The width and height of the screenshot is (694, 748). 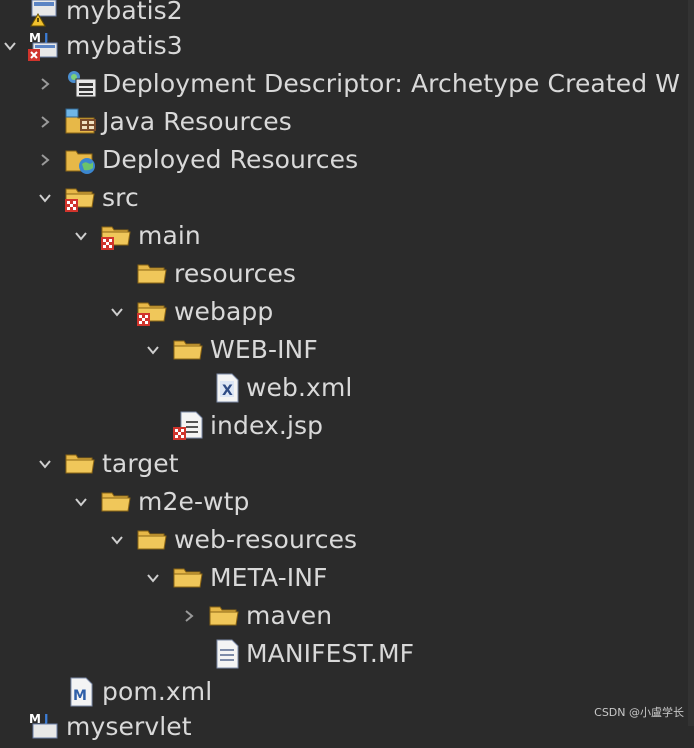 I want to click on tree-item-label: maven, so click(x=289, y=615).